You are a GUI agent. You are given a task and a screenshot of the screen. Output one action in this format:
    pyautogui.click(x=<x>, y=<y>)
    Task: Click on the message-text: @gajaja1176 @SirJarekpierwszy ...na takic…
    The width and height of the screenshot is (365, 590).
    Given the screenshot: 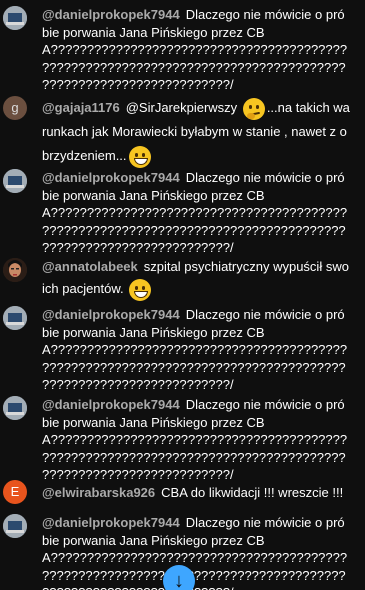 What is the action you would take?
    pyautogui.click(x=196, y=132)
    